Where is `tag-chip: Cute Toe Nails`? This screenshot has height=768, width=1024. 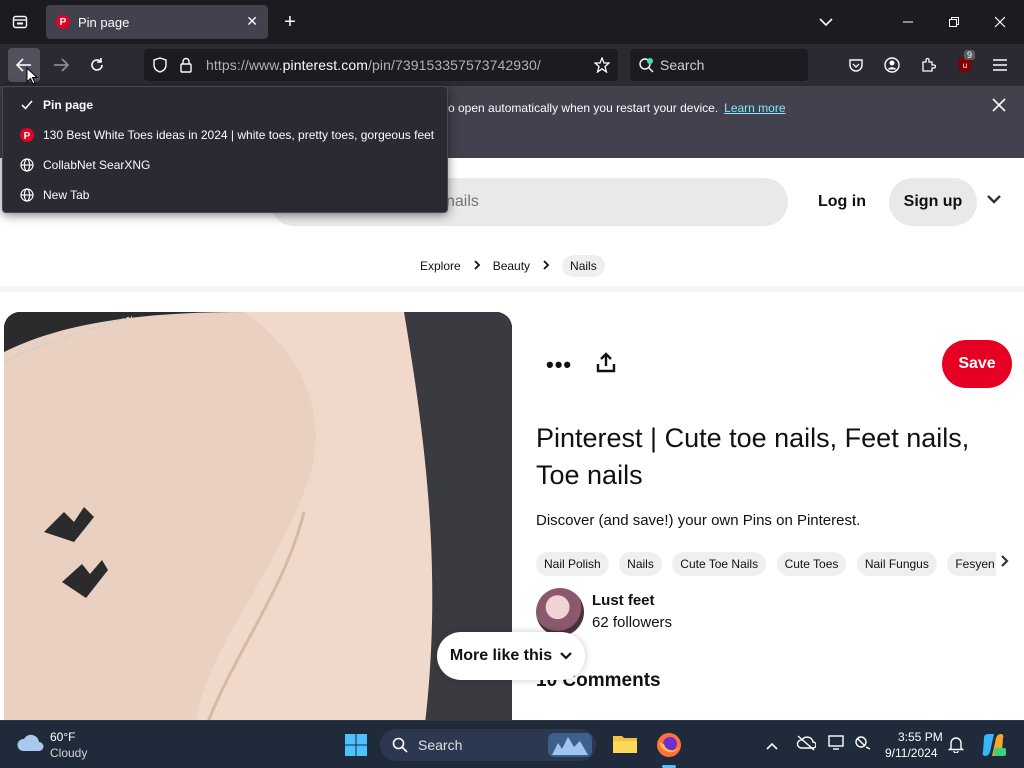
tag-chip: Cute Toe Nails is located at coordinates (719, 564).